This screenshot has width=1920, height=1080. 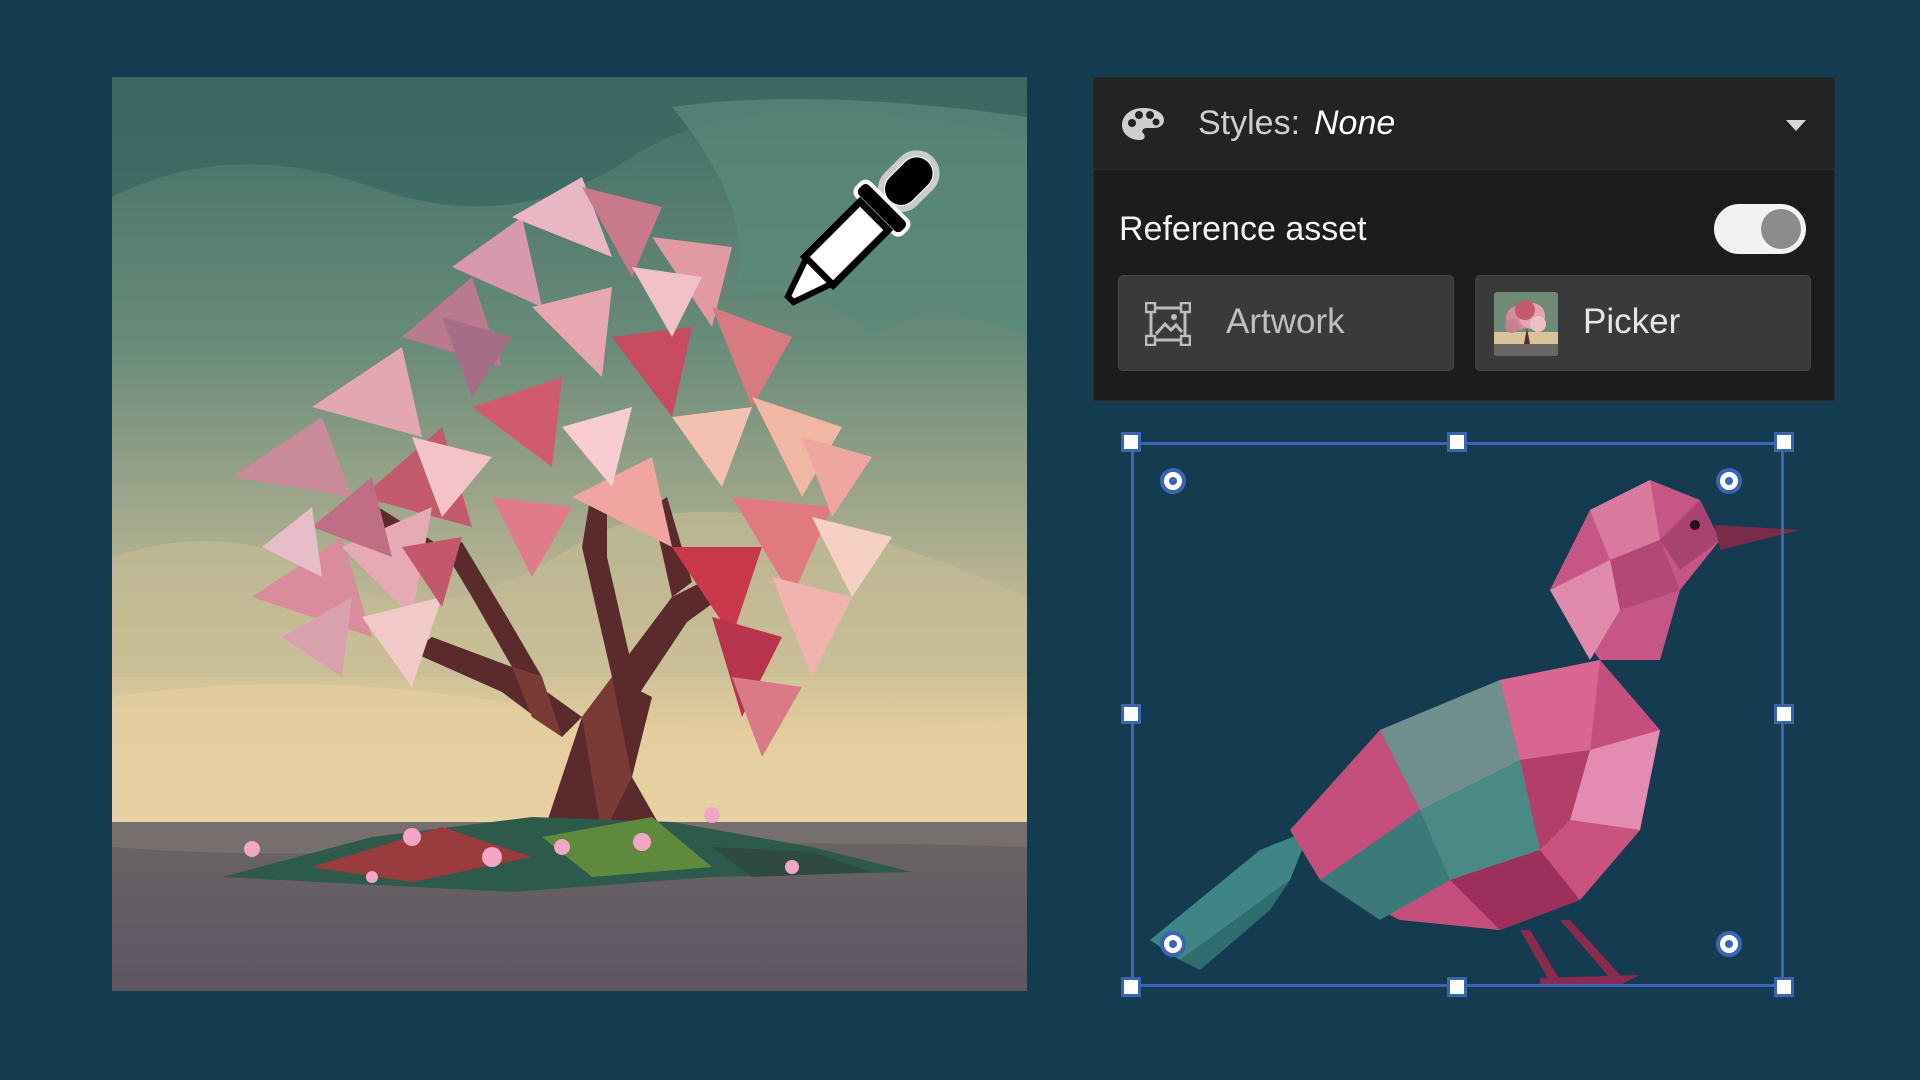 What do you see at coordinates (1760, 229) in the screenshot?
I see `reference-asset-toggle` at bounding box center [1760, 229].